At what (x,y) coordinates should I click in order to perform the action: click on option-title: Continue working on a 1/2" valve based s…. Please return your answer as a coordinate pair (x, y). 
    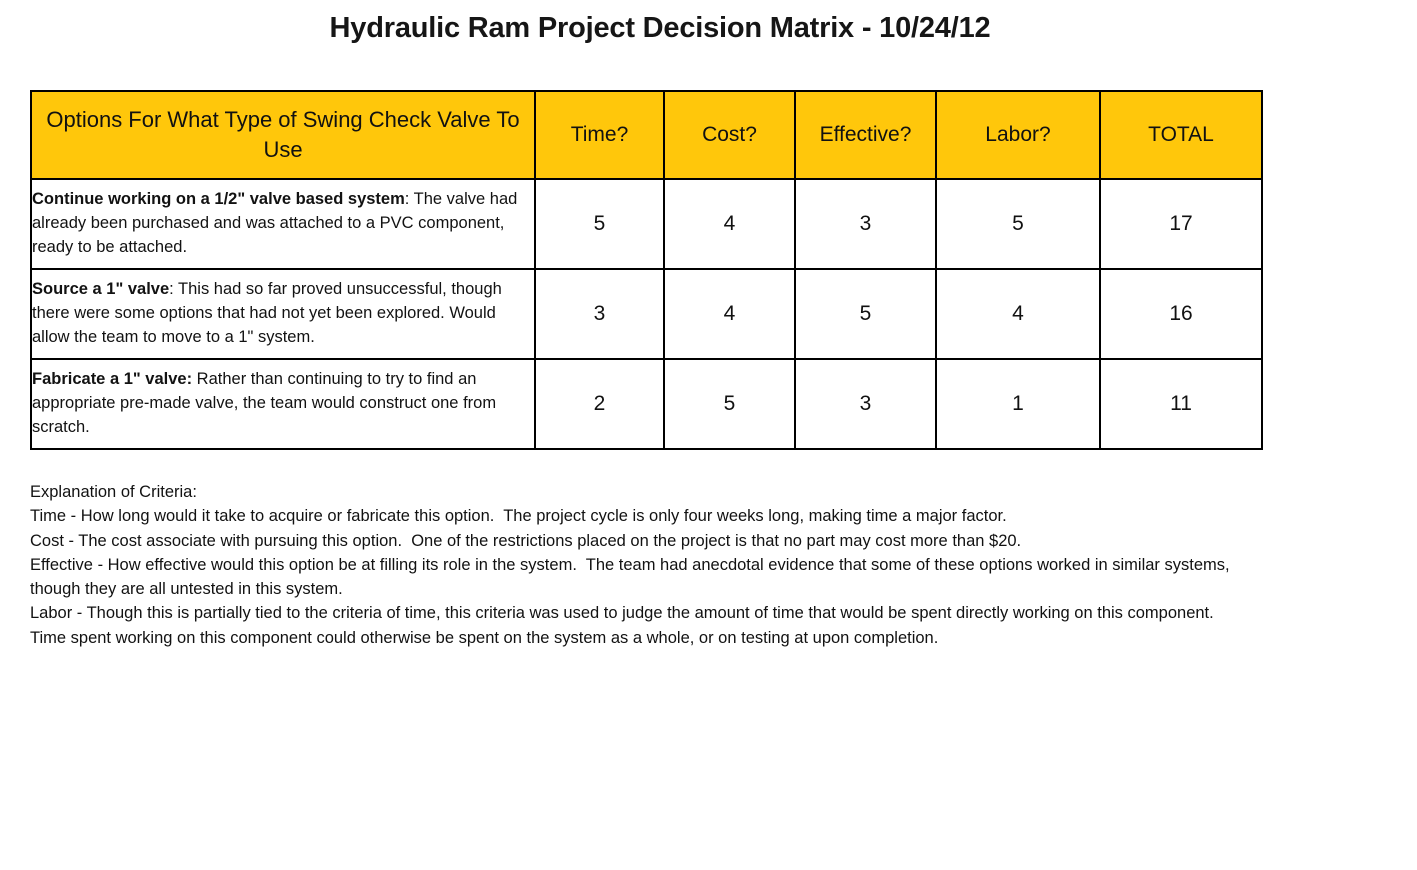
    Looking at the image, I should click on (218, 199).